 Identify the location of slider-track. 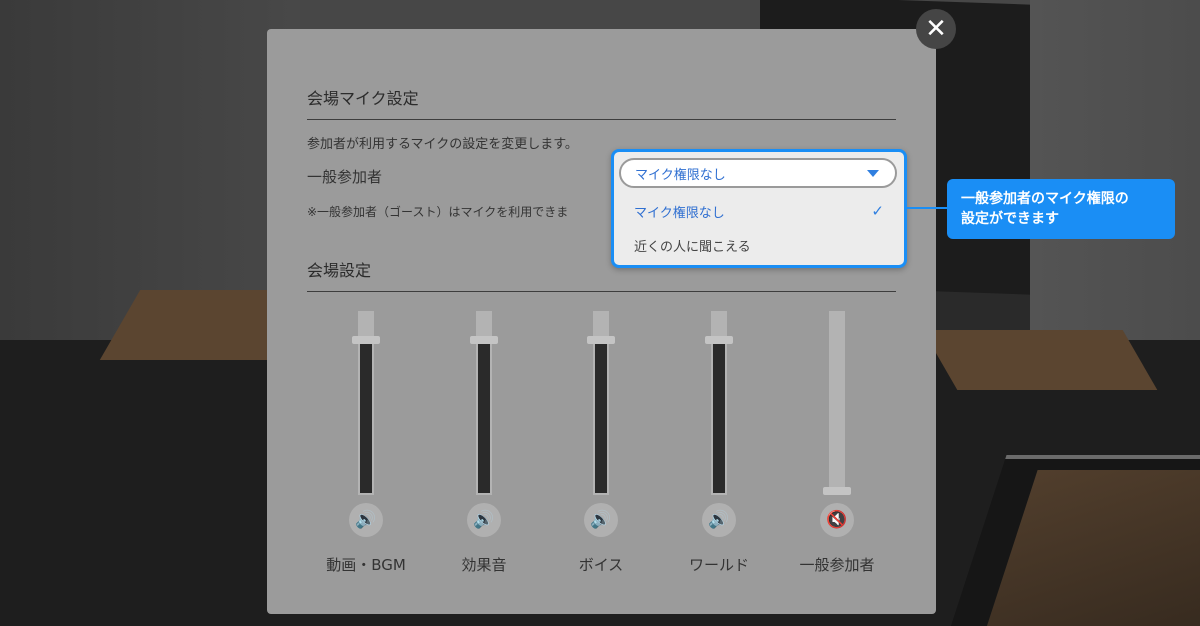
(837, 403).